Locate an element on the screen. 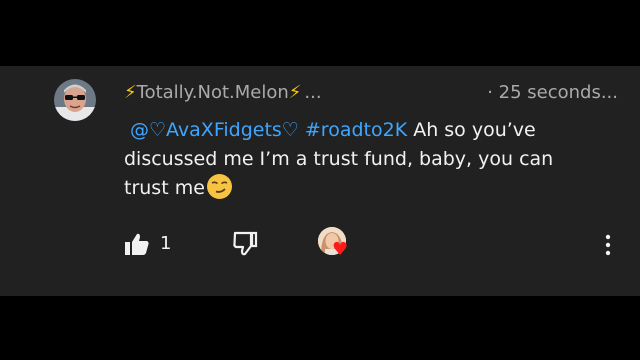 This screenshot has width=640, height=360. creator-heart-badge: ♥ is located at coordinates (336, 245).